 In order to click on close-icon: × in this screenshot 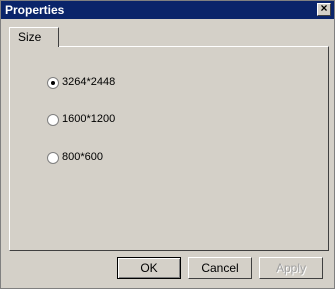, I will do `click(324, 8)`.